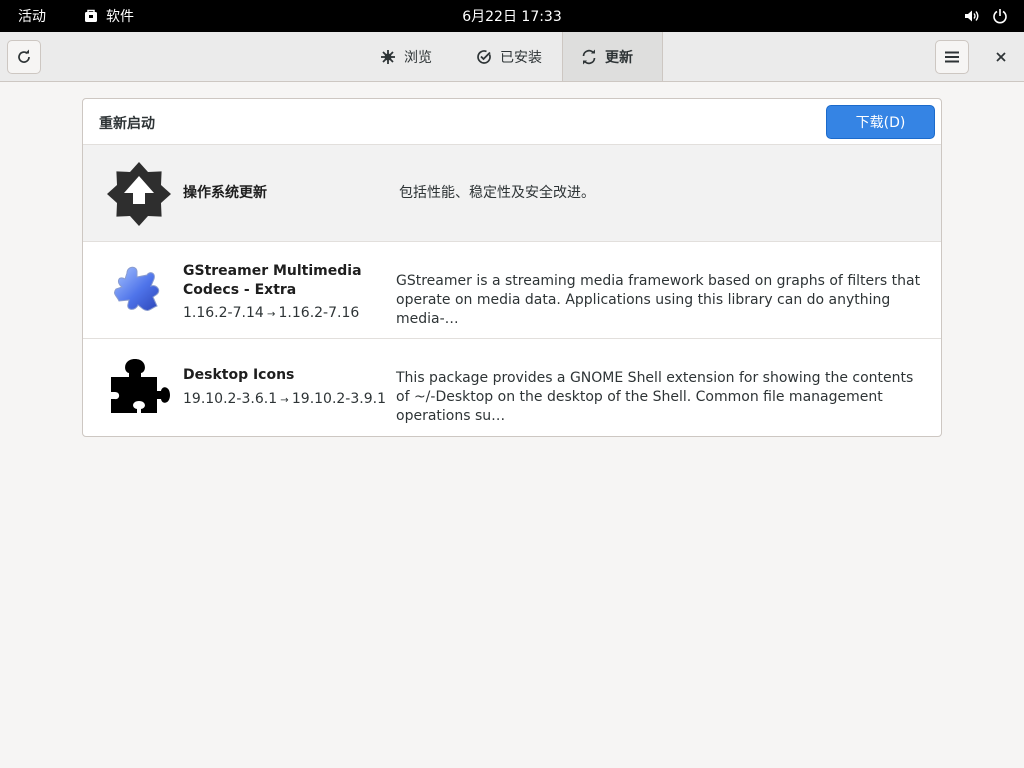  I want to click on close-window-button, so click(1001, 57).